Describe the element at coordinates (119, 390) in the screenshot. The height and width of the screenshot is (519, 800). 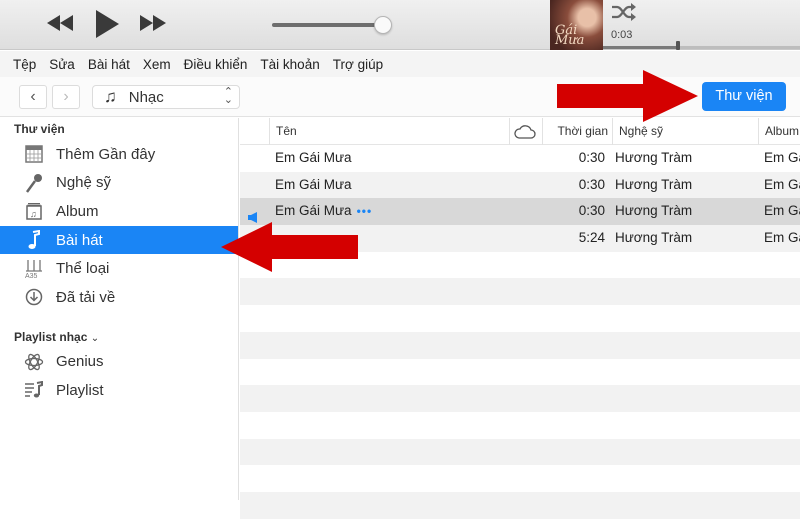
I see `sidebar-item-playlist: Playlist` at that location.